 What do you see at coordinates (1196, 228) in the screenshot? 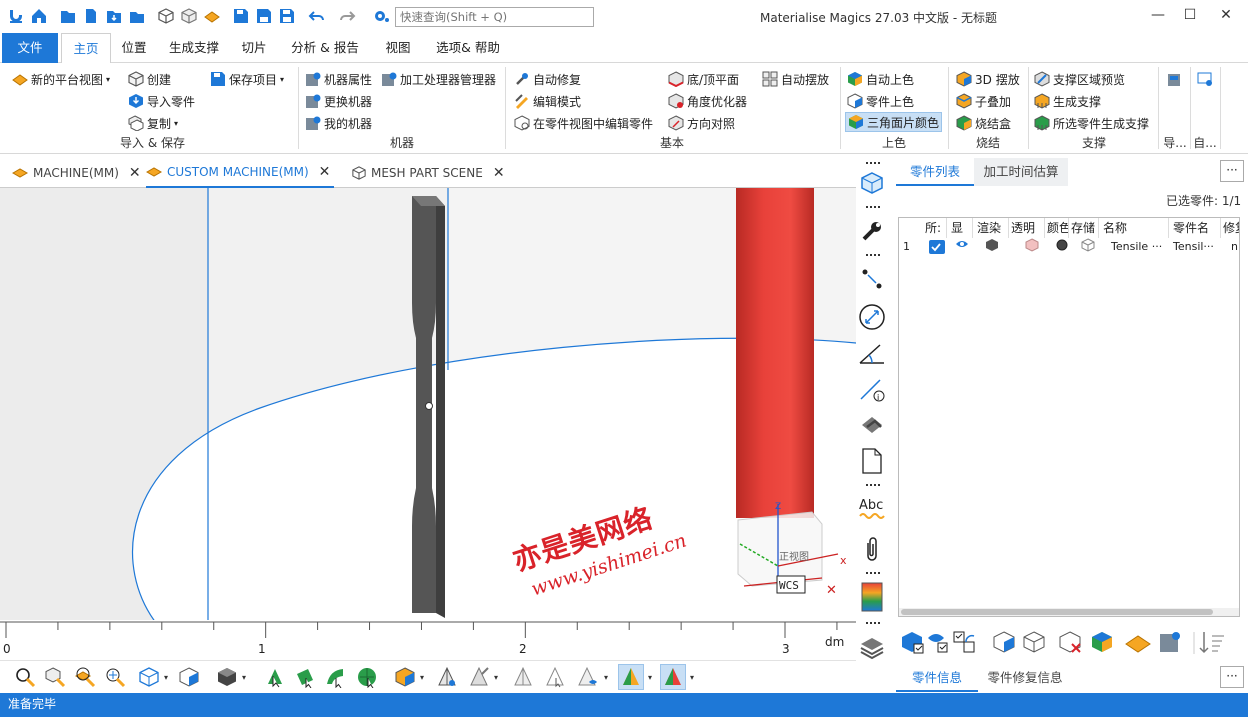
I see `column-header: 零件名` at bounding box center [1196, 228].